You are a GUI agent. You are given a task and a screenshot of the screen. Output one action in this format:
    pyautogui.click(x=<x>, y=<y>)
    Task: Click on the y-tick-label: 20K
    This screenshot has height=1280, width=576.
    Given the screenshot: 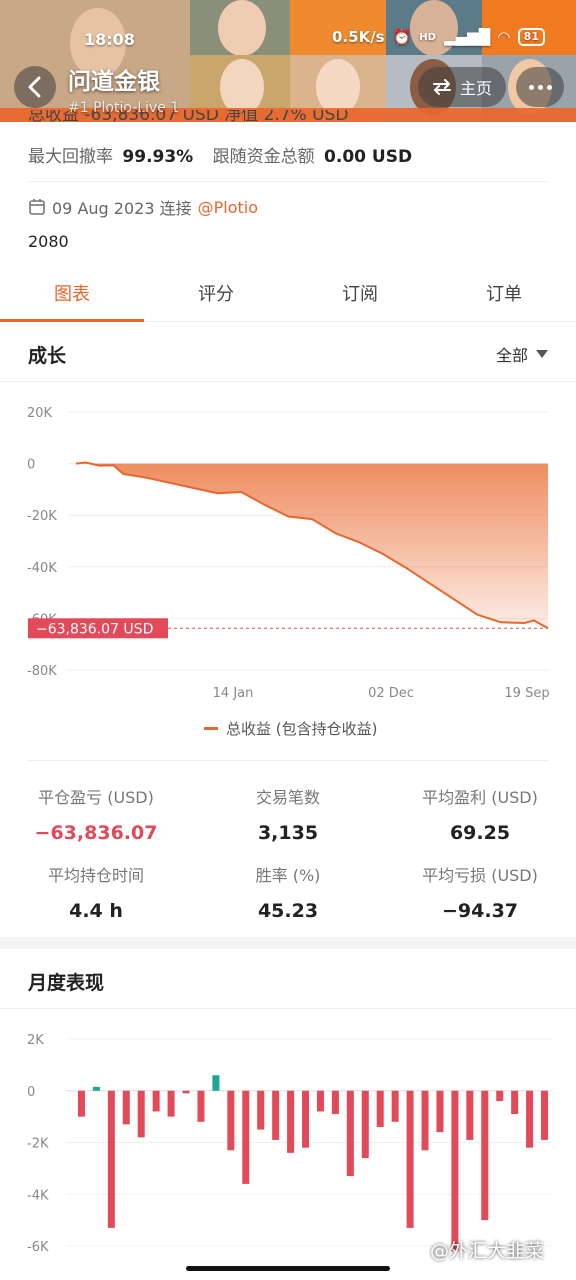 What is the action you would take?
    pyautogui.click(x=40, y=413)
    